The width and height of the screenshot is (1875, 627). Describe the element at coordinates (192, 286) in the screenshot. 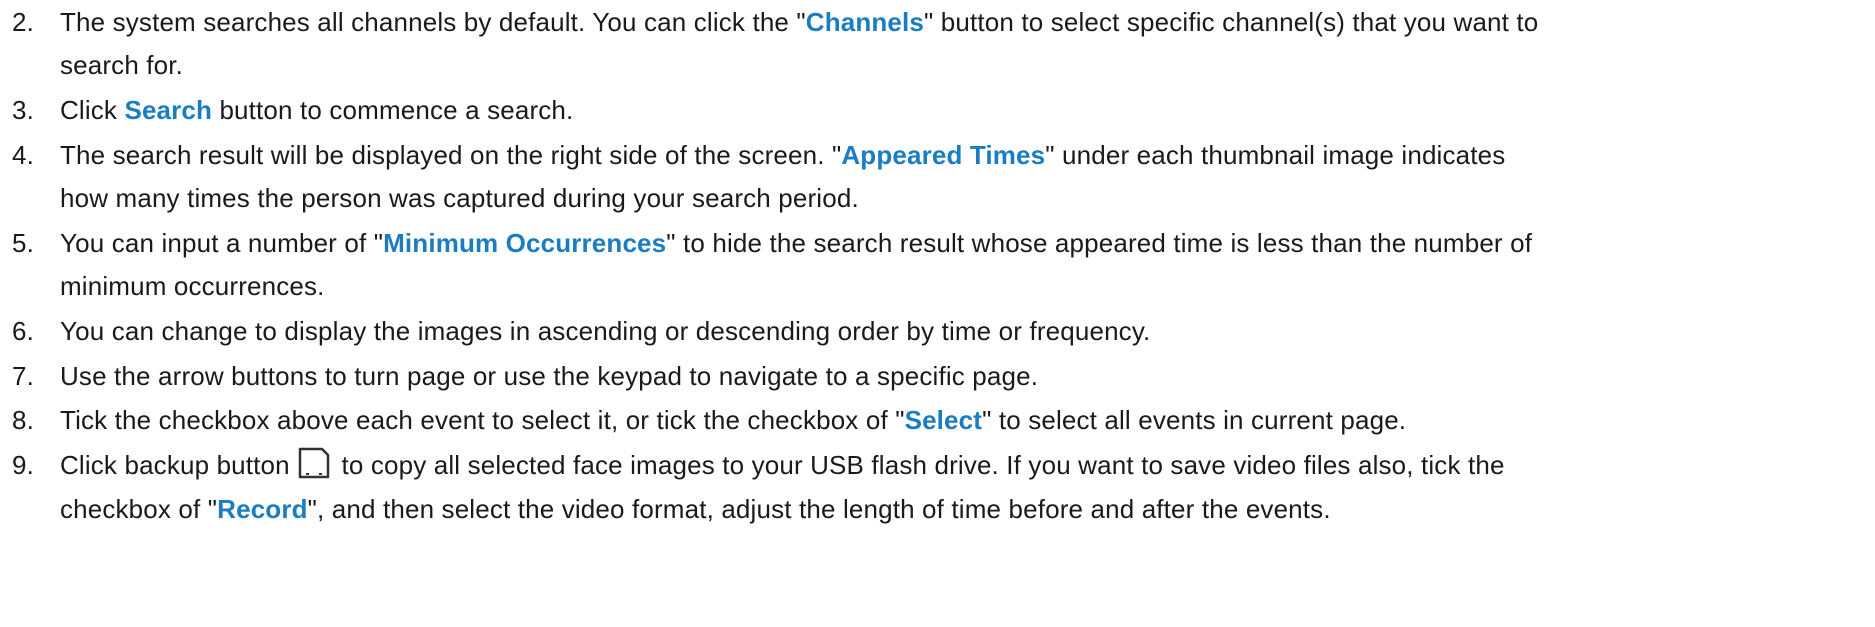

I see `step-text: minimum occurrences.` at that location.